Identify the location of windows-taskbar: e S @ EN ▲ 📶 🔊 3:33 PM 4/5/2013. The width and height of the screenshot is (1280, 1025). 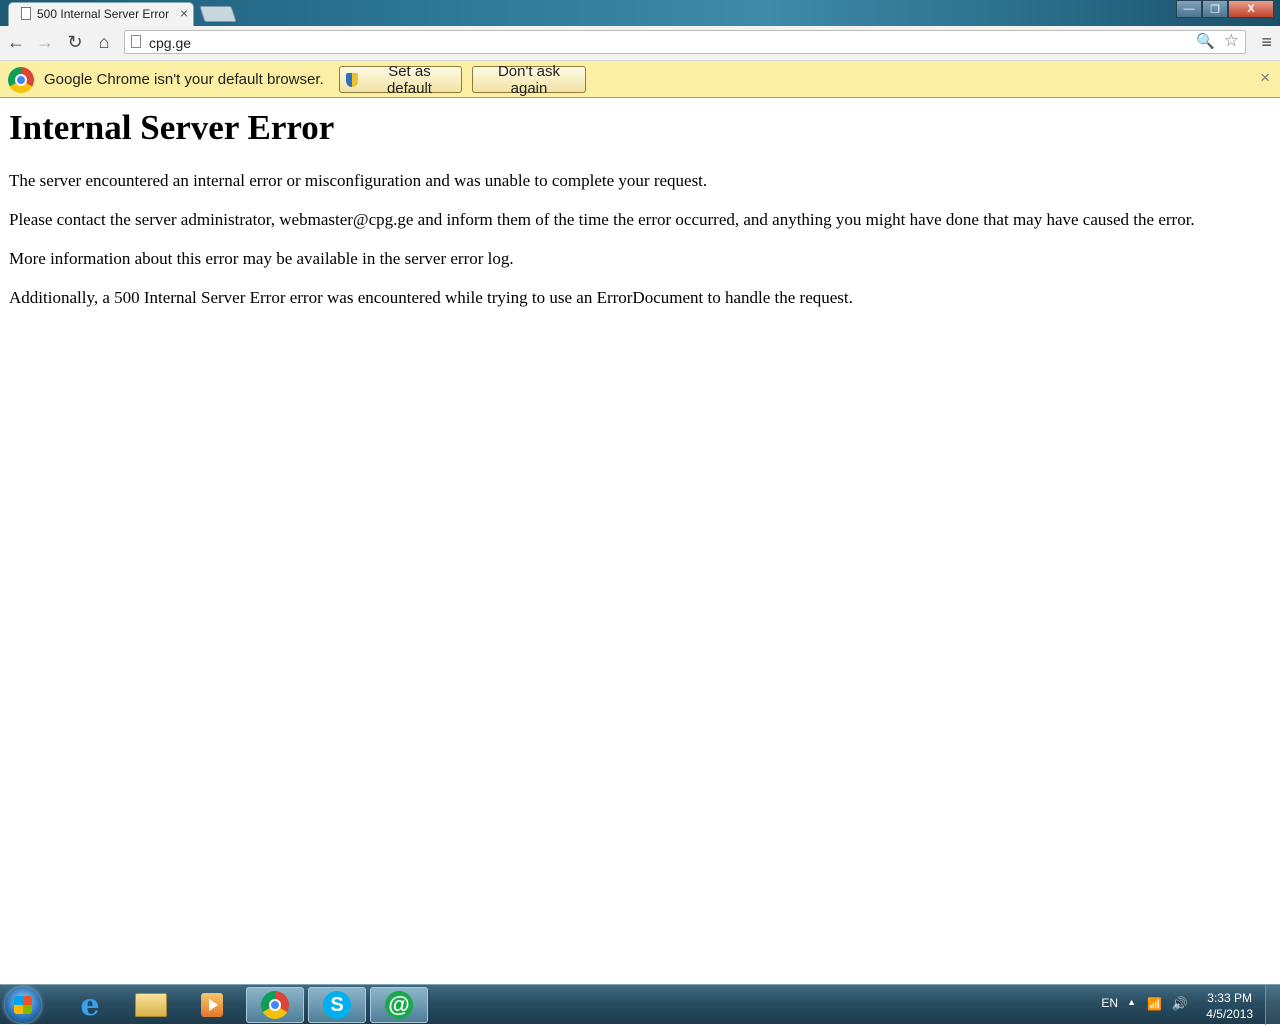
(640, 1004).